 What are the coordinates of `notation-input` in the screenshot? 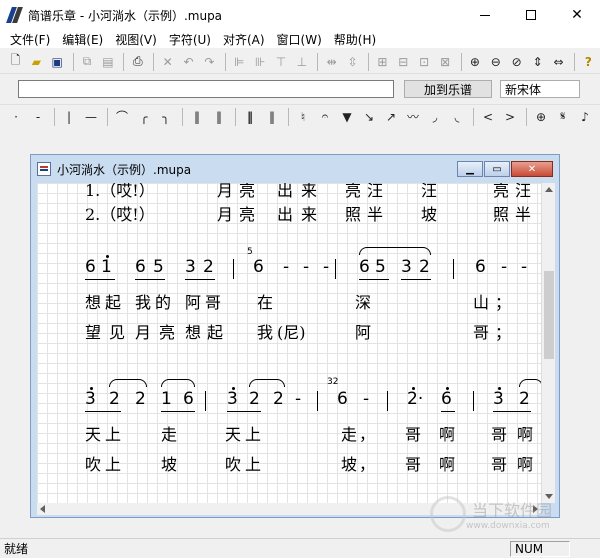 It's located at (206, 89).